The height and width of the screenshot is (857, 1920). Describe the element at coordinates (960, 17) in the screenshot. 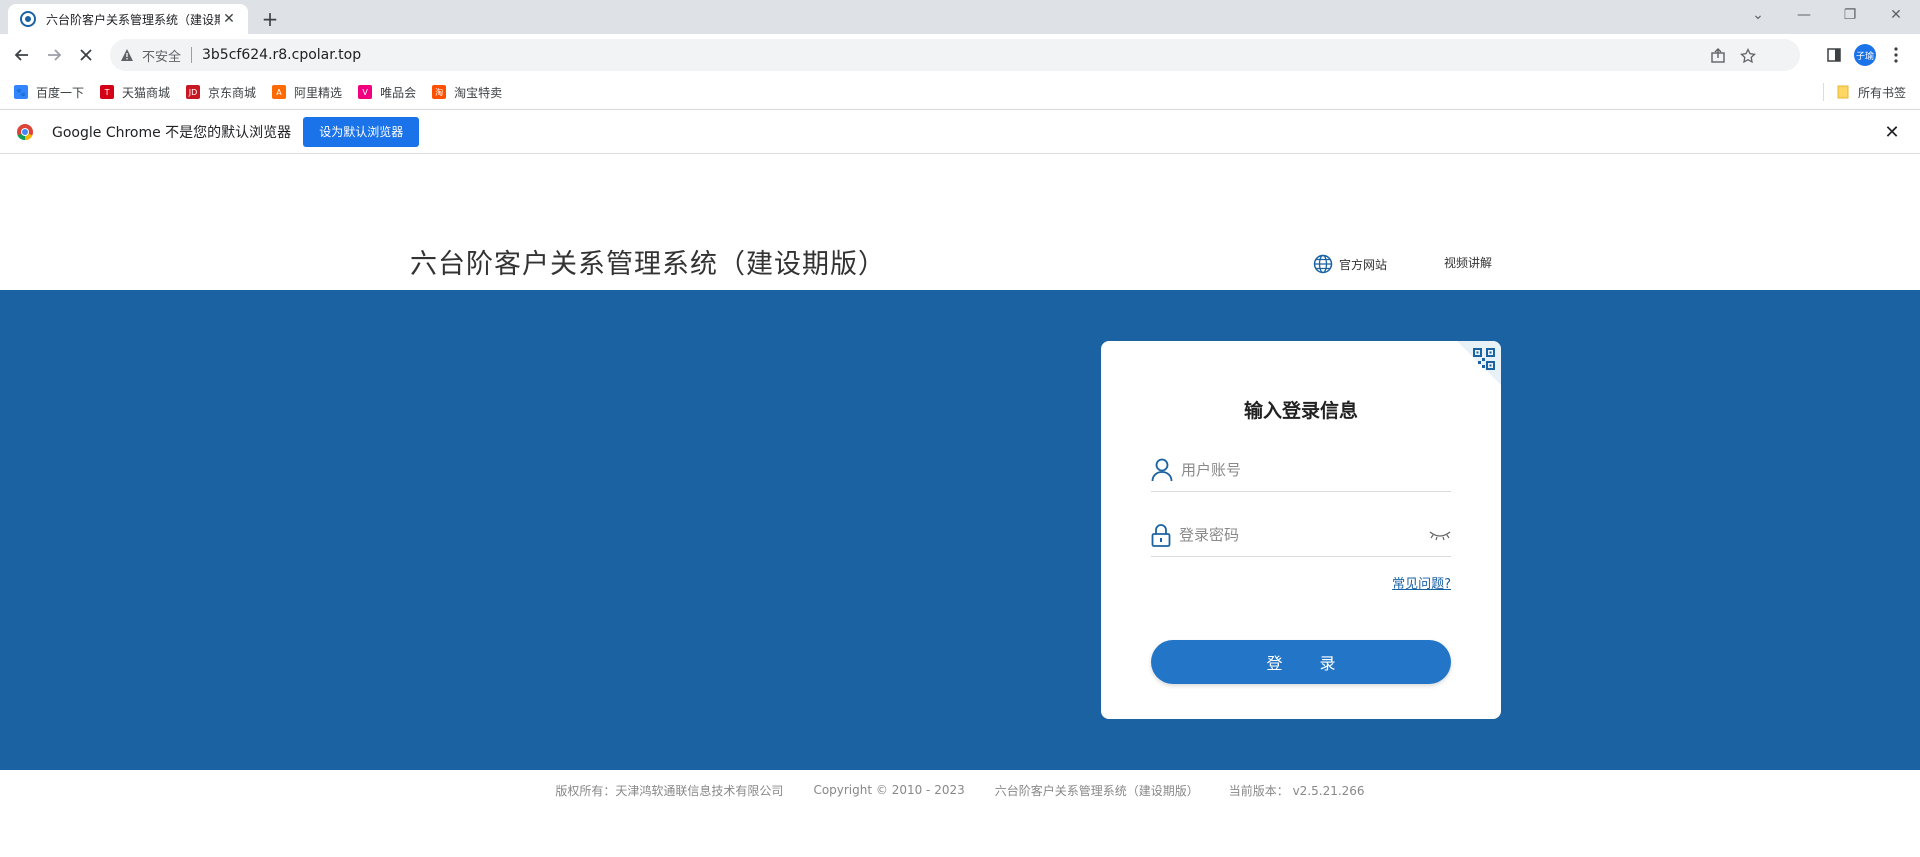

I see `tab-strip: 六台阶客户关系管理系统（建设期版） ✕ + ⌄ — ❐ ✕` at that location.